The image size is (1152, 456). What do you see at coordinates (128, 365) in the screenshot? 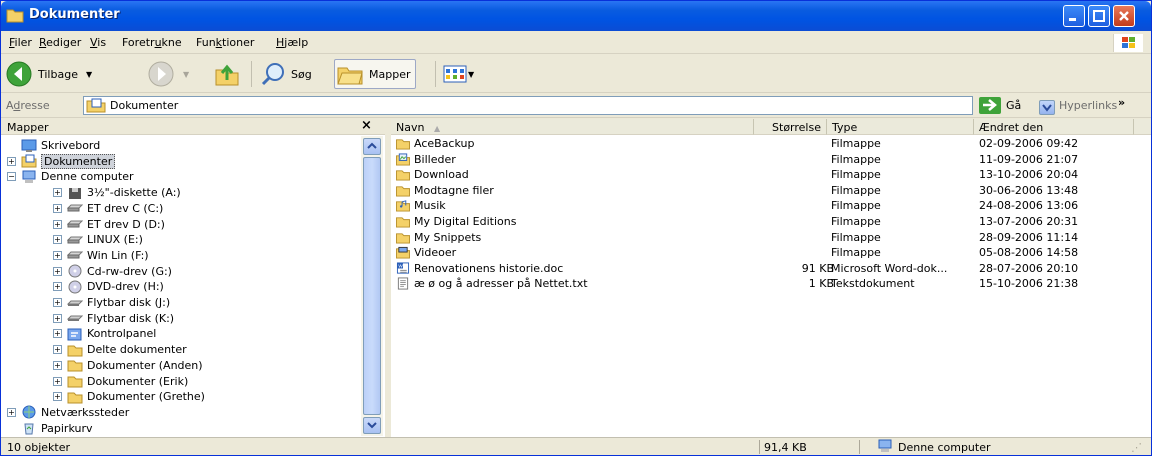
I see `tree-item: + Dokumenter (Anden)` at bounding box center [128, 365].